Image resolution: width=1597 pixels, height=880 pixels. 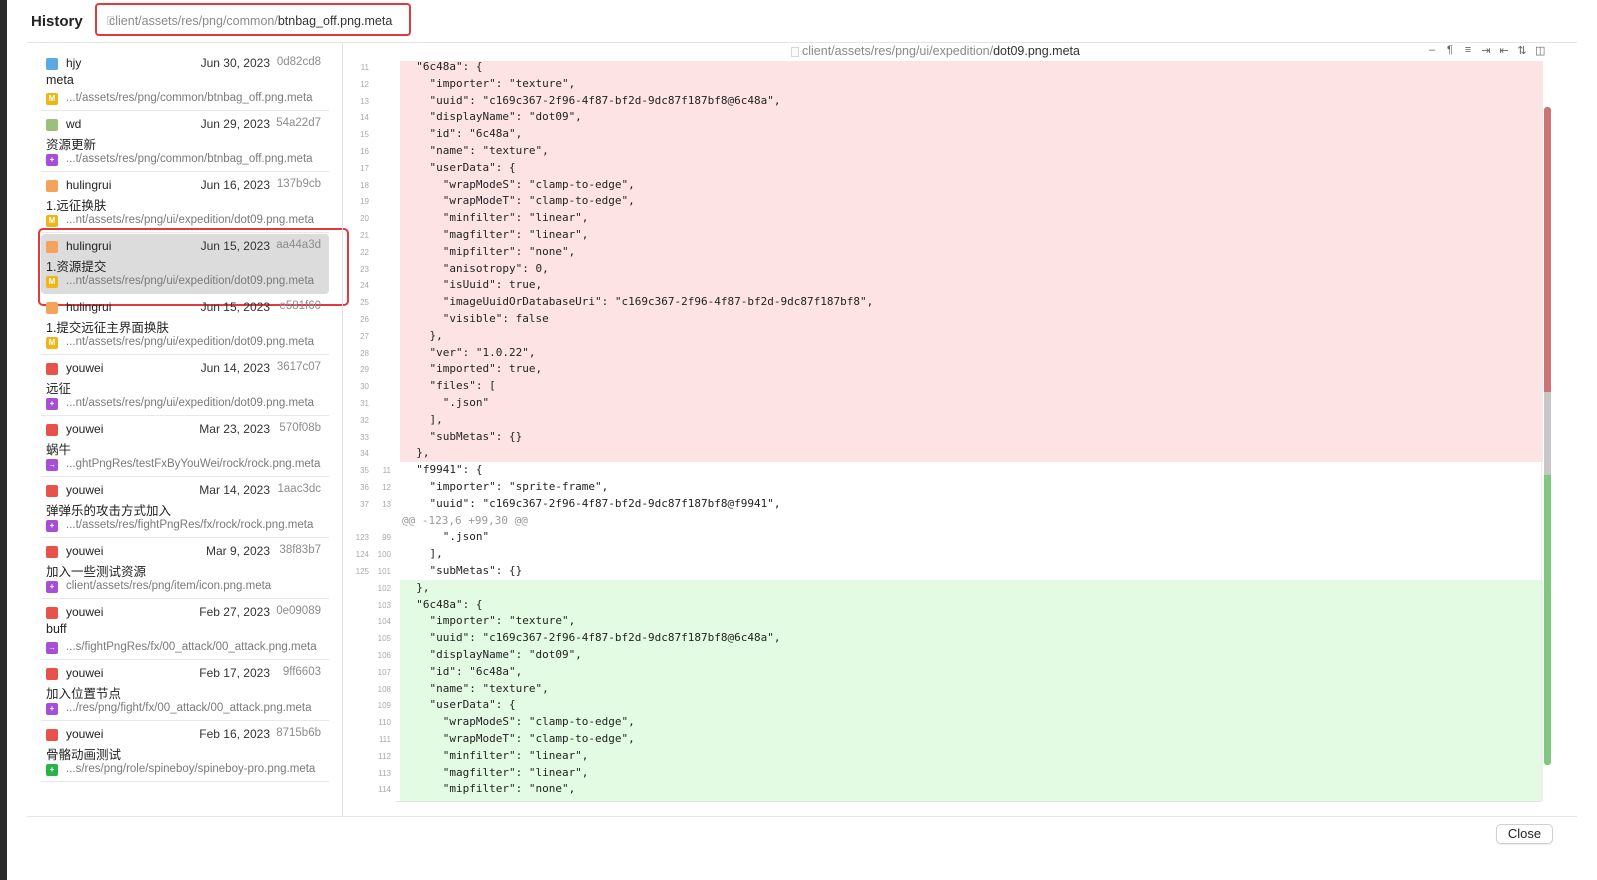 I want to click on commit-hash: 137b9cb, so click(x=298, y=184).